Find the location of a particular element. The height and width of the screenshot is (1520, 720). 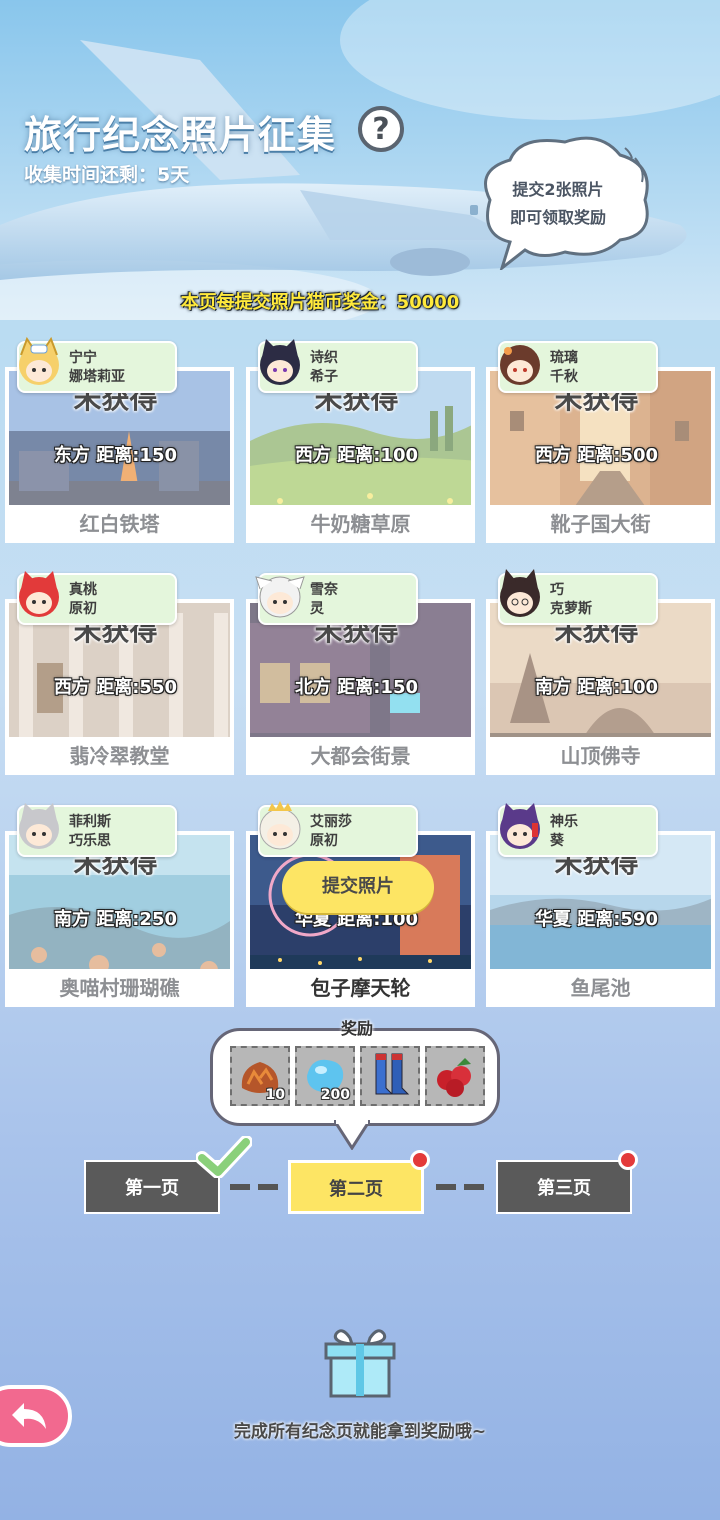

character-tag: 真桃 原初 is located at coordinates (97, 598).